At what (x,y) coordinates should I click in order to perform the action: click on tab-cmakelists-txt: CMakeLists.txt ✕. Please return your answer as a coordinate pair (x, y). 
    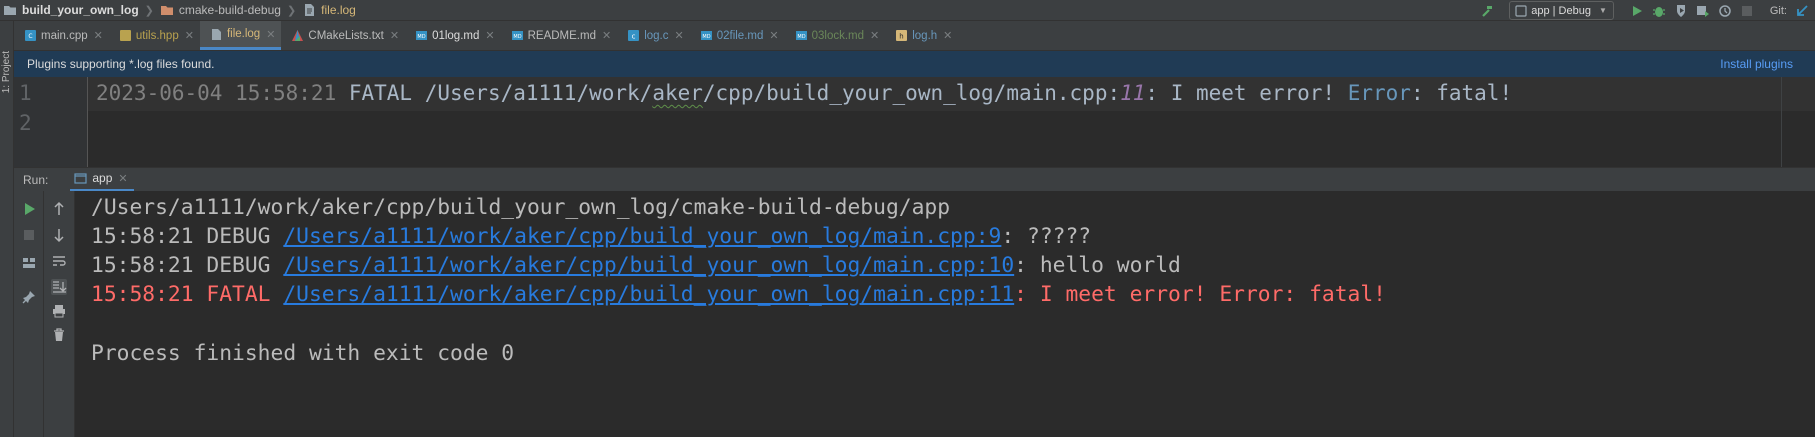
    Looking at the image, I should click on (343, 35).